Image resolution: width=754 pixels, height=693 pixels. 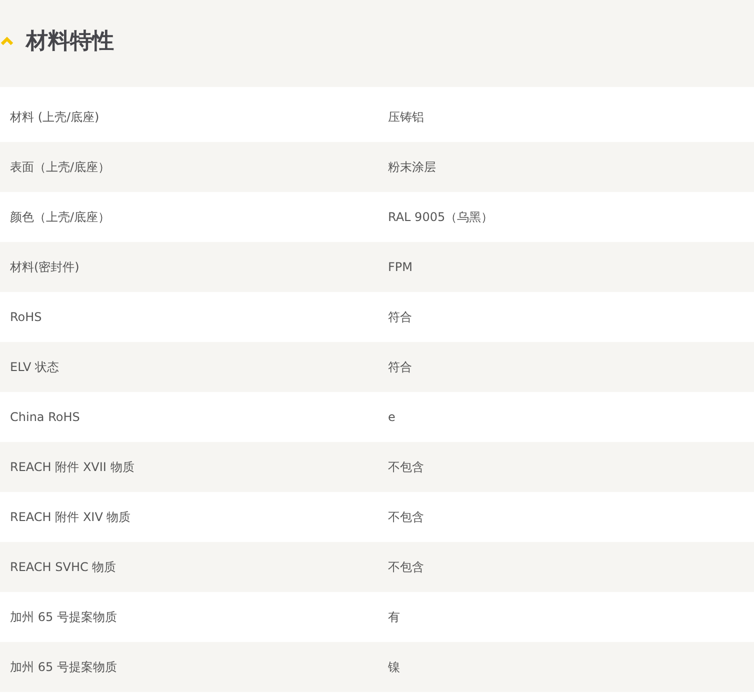 I want to click on property-name: RoHS, so click(x=26, y=317).